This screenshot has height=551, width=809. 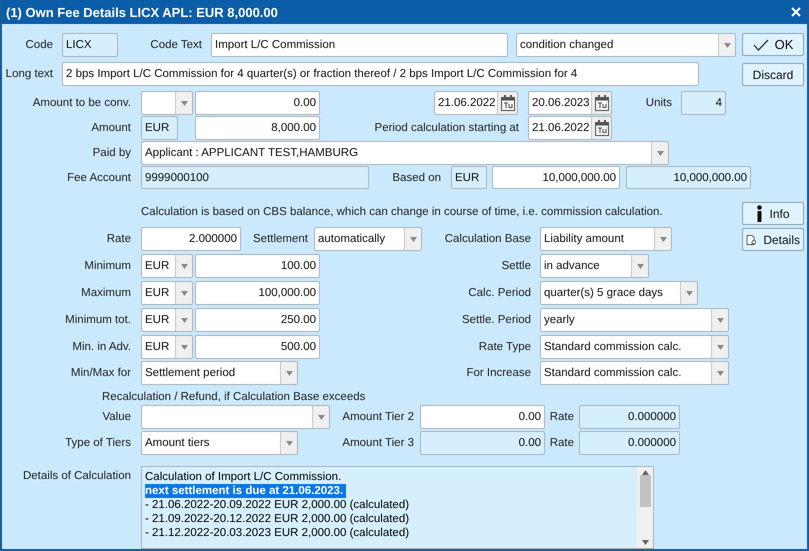 What do you see at coordinates (499, 293) in the screenshot?
I see `field-label: Calc. Period` at bounding box center [499, 293].